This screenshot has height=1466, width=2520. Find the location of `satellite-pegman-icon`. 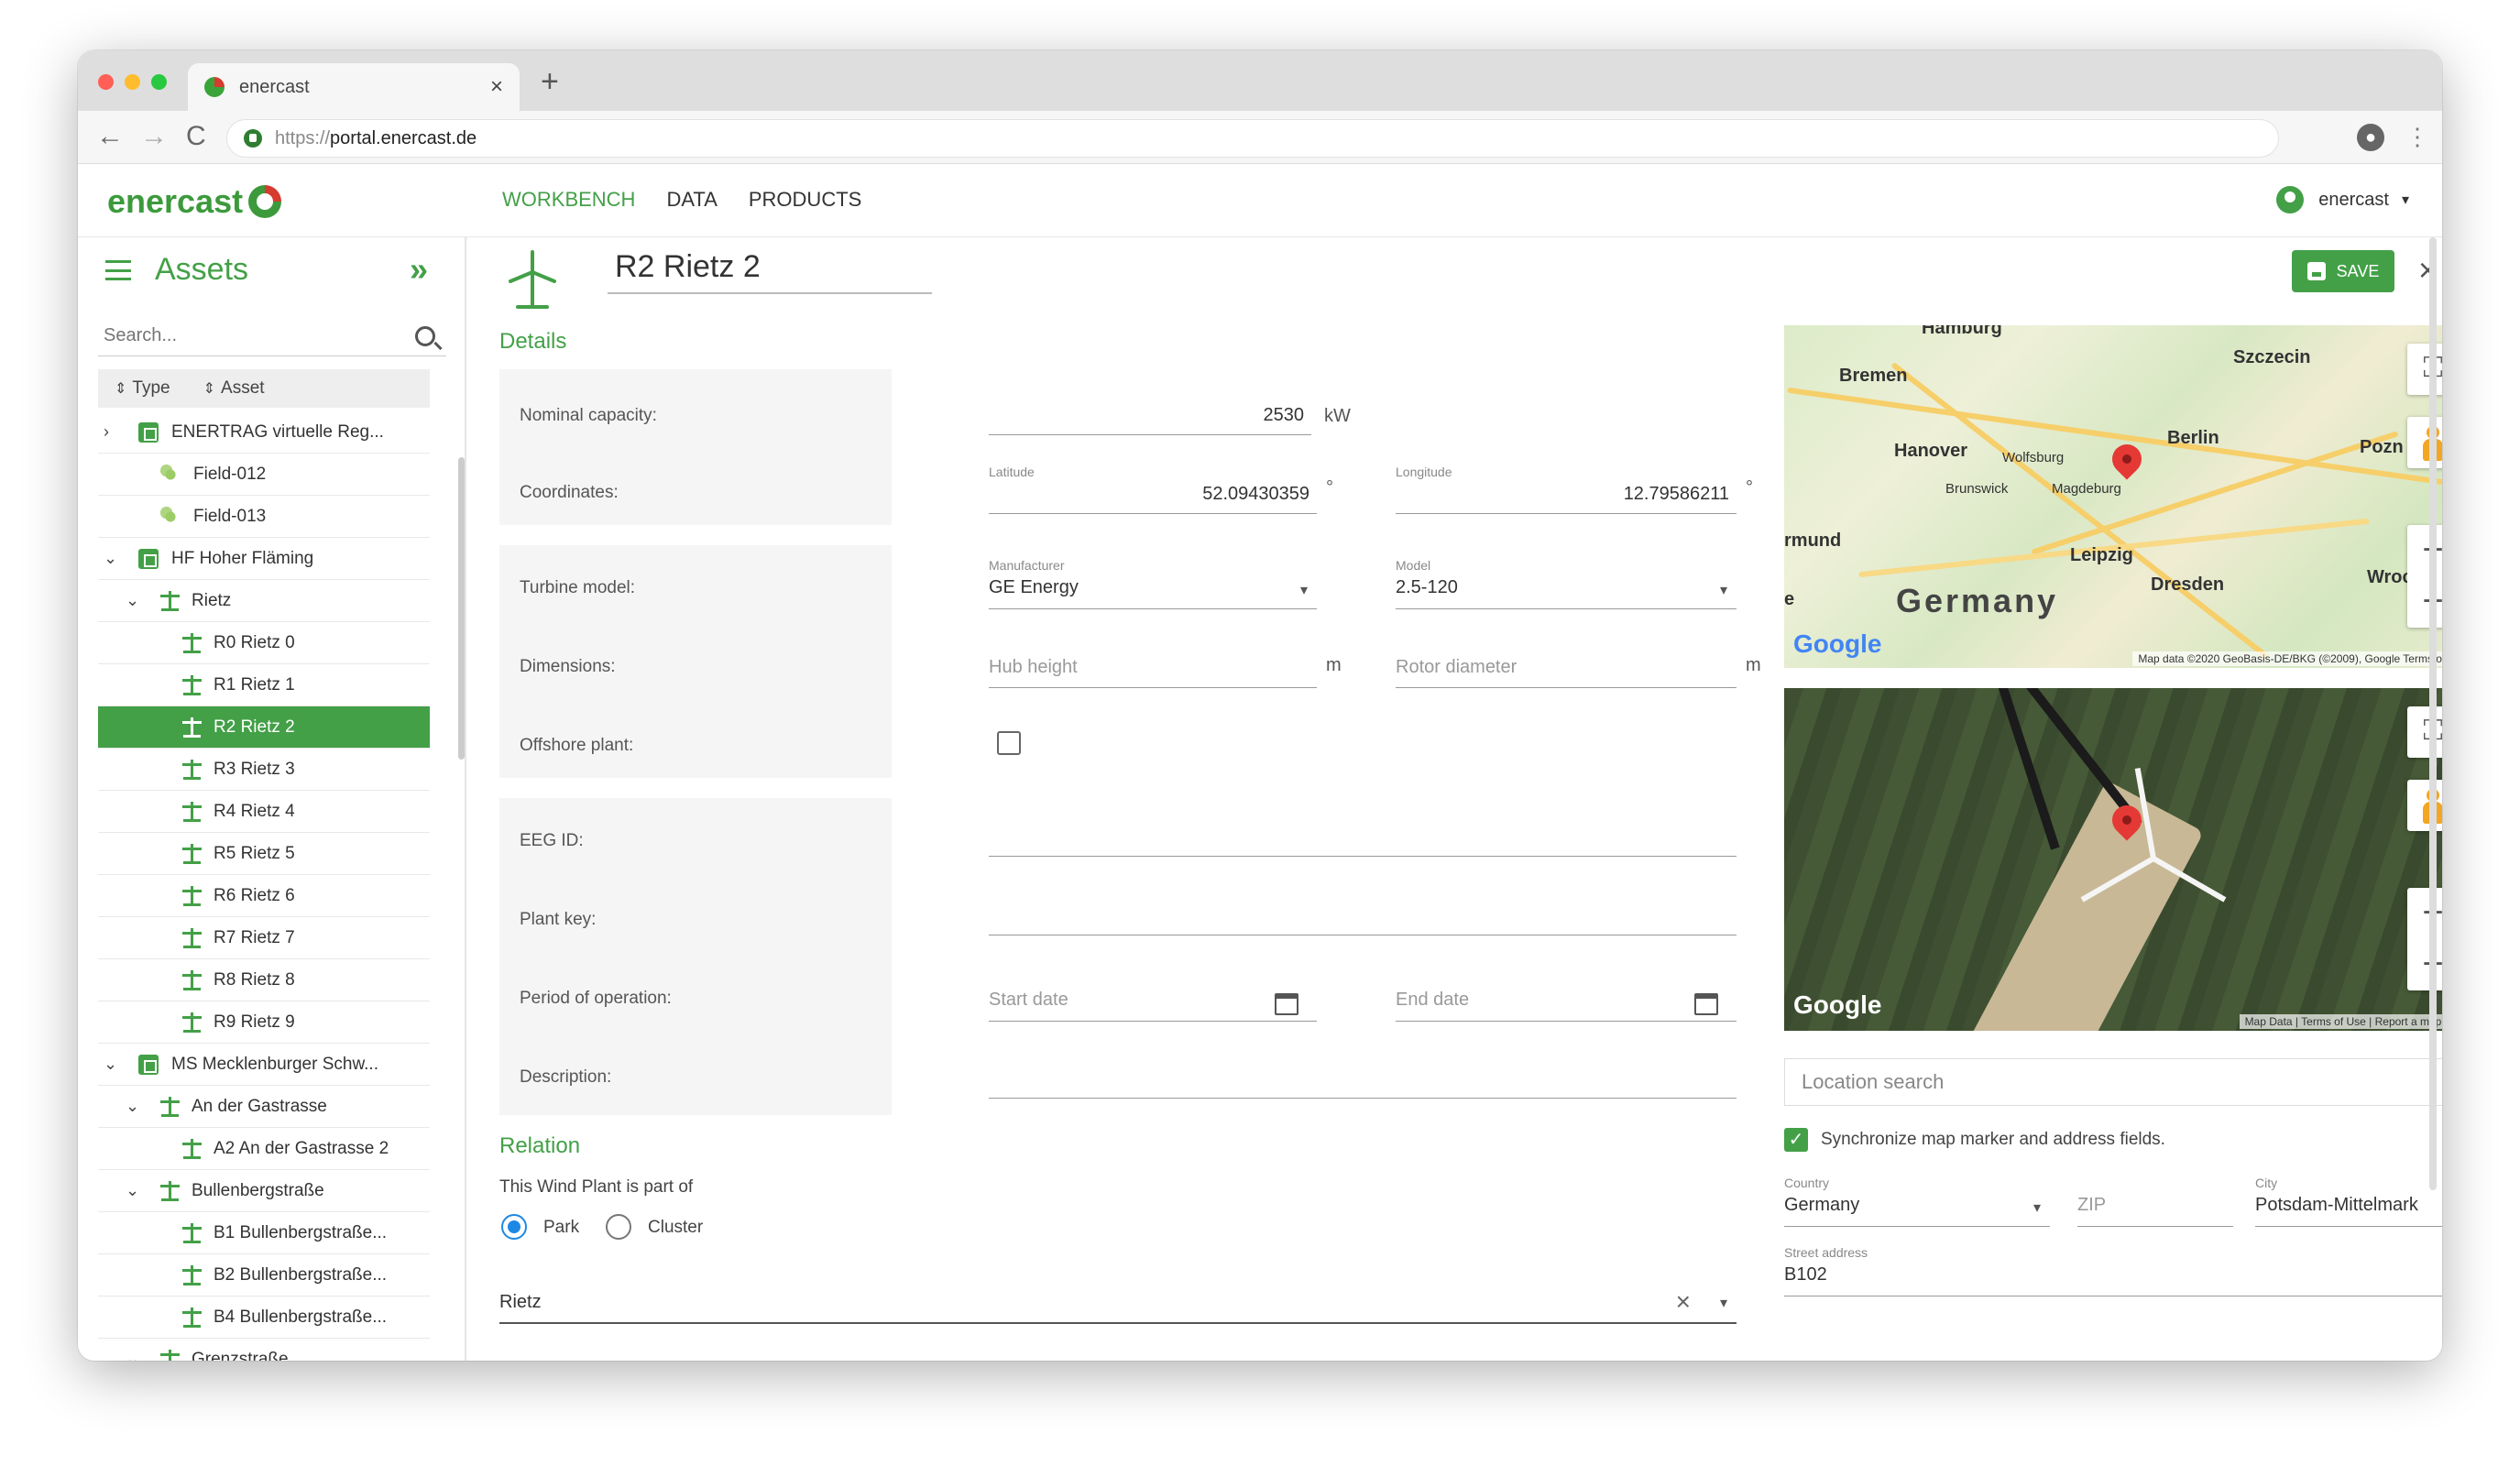

satellite-pegman-icon is located at coordinates (2424, 805).